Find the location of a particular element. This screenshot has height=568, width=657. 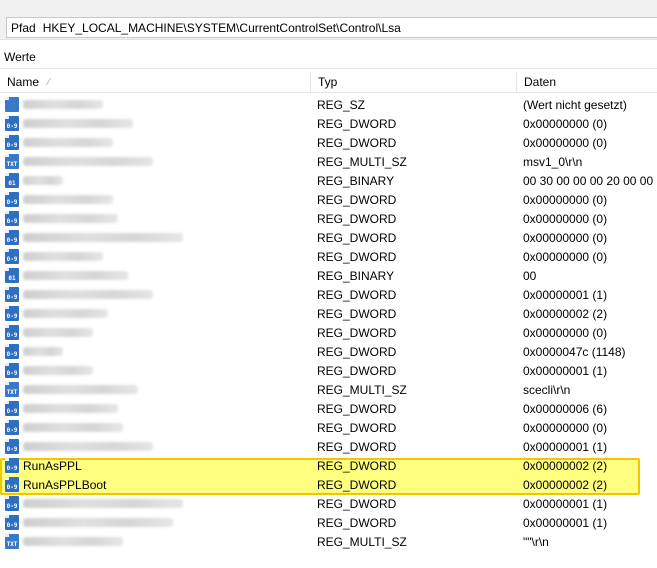

table-row: TXT REG_MULTI_SZ msv1_0\r\n is located at coordinates (328, 161).